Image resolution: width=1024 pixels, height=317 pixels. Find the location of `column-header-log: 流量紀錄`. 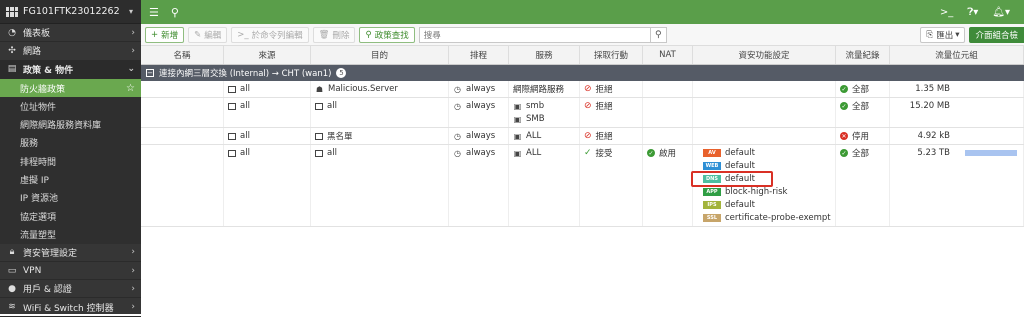

column-header-log: 流量紀錄 is located at coordinates (863, 55).